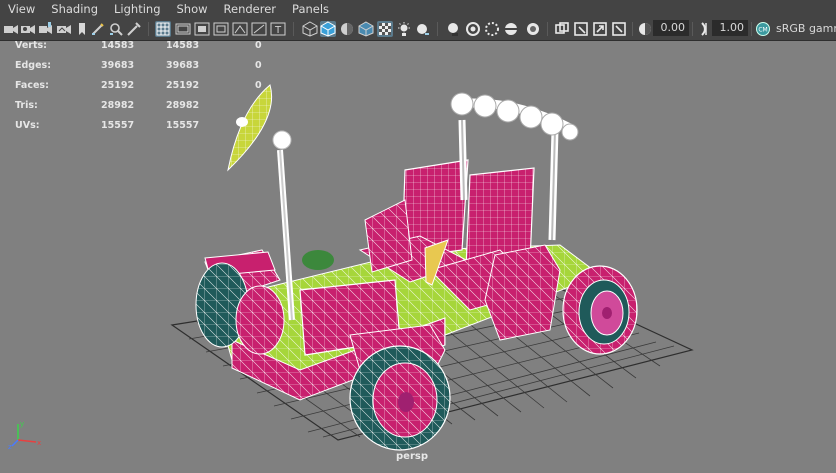  What do you see at coordinates (98, 29) in the screenshot?
I see `2d-pan-zoom-icon` at bounding box center [98, 29].